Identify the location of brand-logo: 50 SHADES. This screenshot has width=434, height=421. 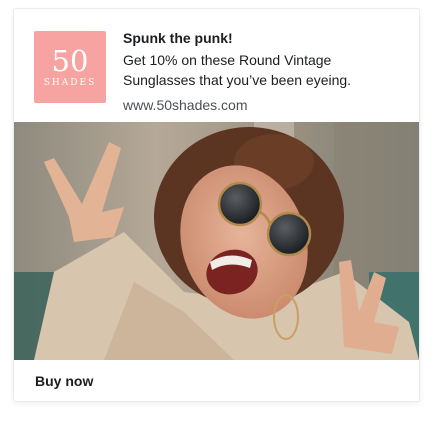
(70, 67).